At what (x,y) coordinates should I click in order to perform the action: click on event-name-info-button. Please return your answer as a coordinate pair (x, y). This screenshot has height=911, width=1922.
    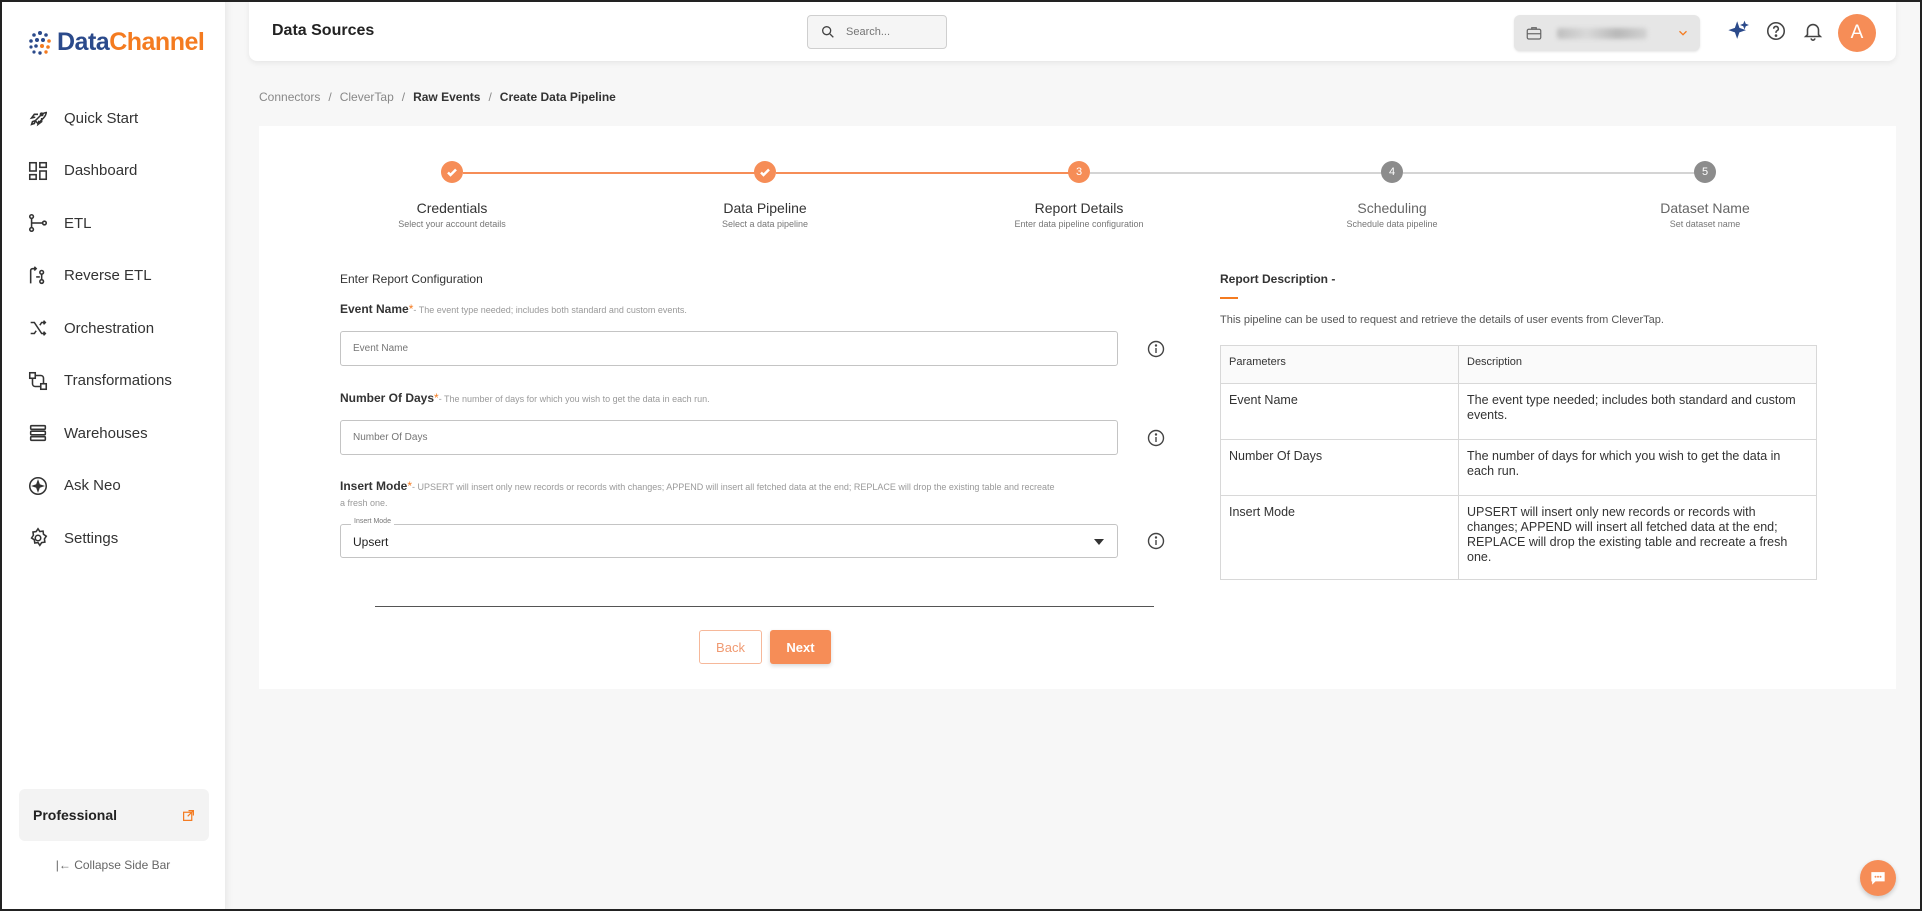
    Looking at the image, I should click on (1156, 349).